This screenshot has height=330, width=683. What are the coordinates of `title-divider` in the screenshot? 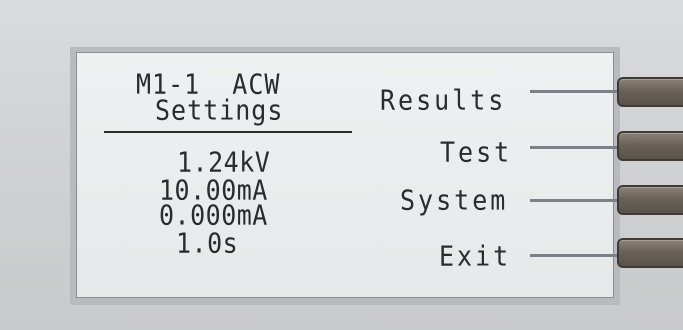 It's located at (228, 132).